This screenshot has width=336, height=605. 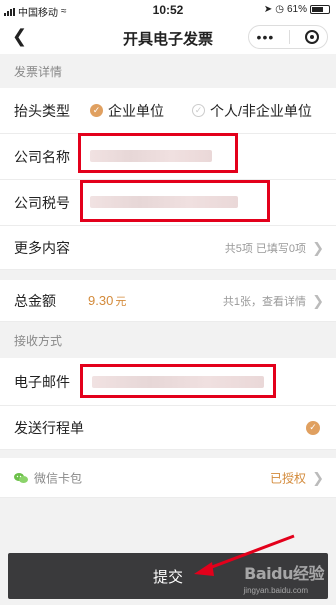 I want to click on more-icon: •••, so click(x=266, y=37).